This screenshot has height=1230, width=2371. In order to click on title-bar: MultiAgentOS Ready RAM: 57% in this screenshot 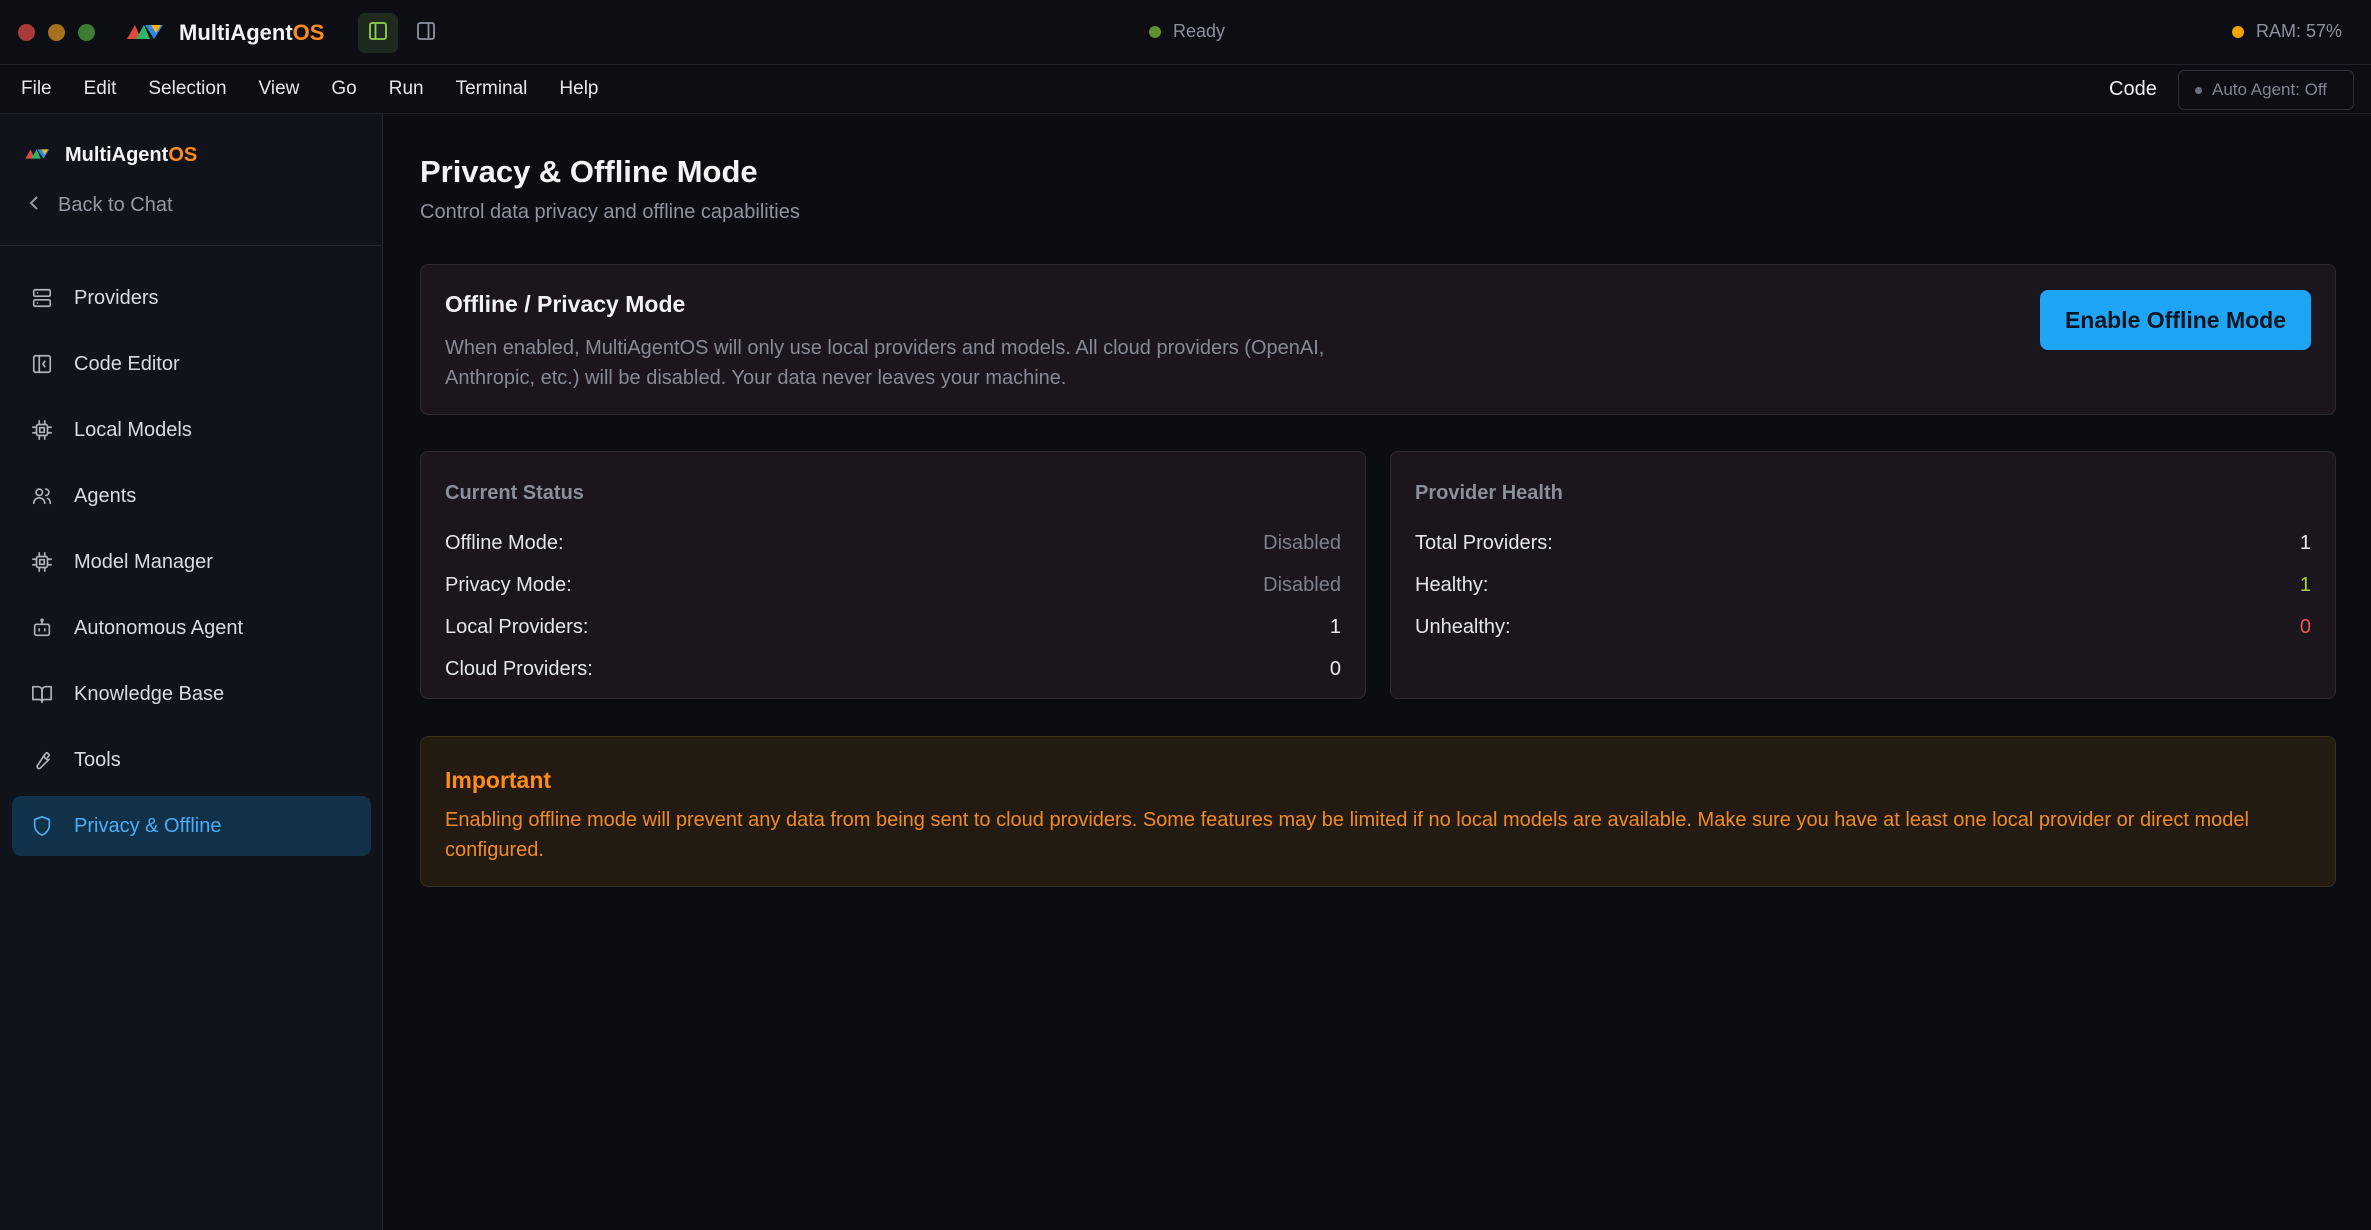, I will do `click(1185, 32)`.